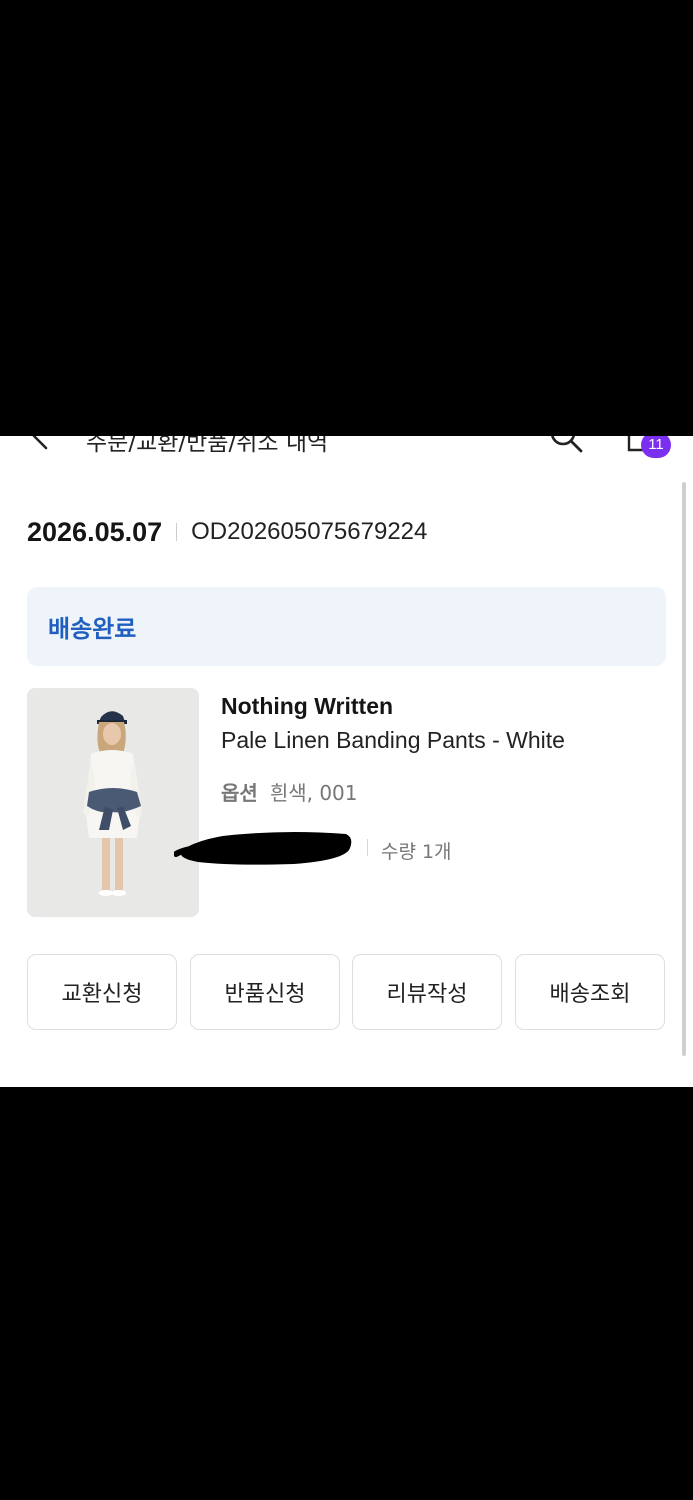  What do you see at coordinates (367, 847) in the screenshot?
I see `quantity-divider` at bounding box center [367, 847].